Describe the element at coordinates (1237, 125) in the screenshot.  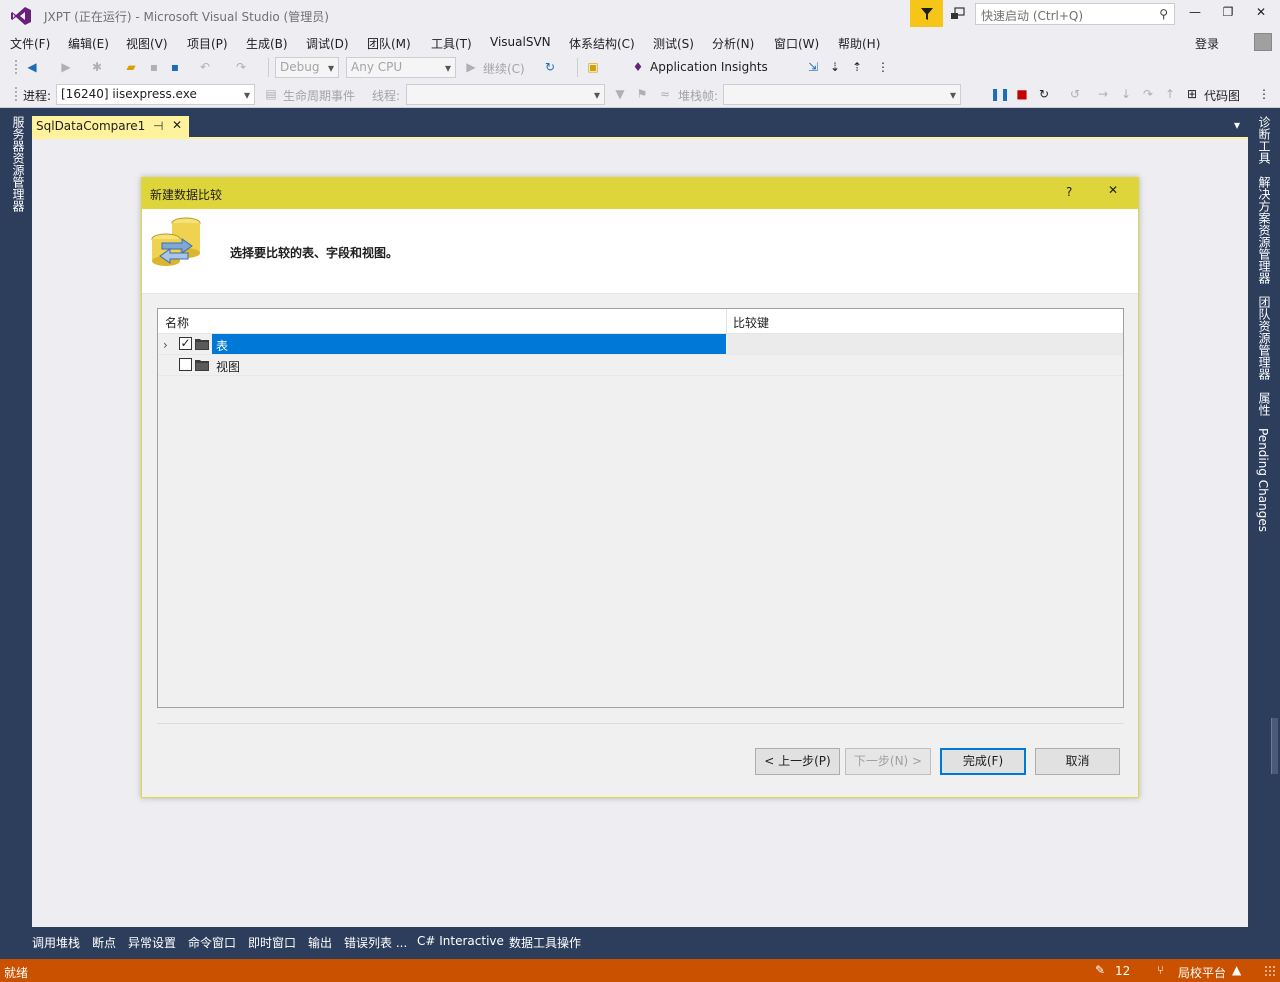
I see `document-overflow-icon: ▾` at that location.